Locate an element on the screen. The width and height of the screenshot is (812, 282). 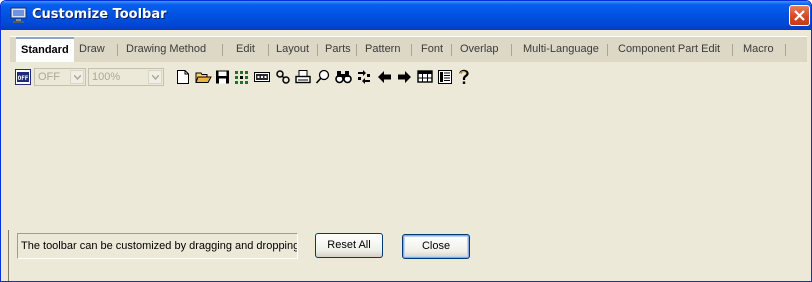
tab-multi-language: Multi-Language is located at coordinates (561, 49).